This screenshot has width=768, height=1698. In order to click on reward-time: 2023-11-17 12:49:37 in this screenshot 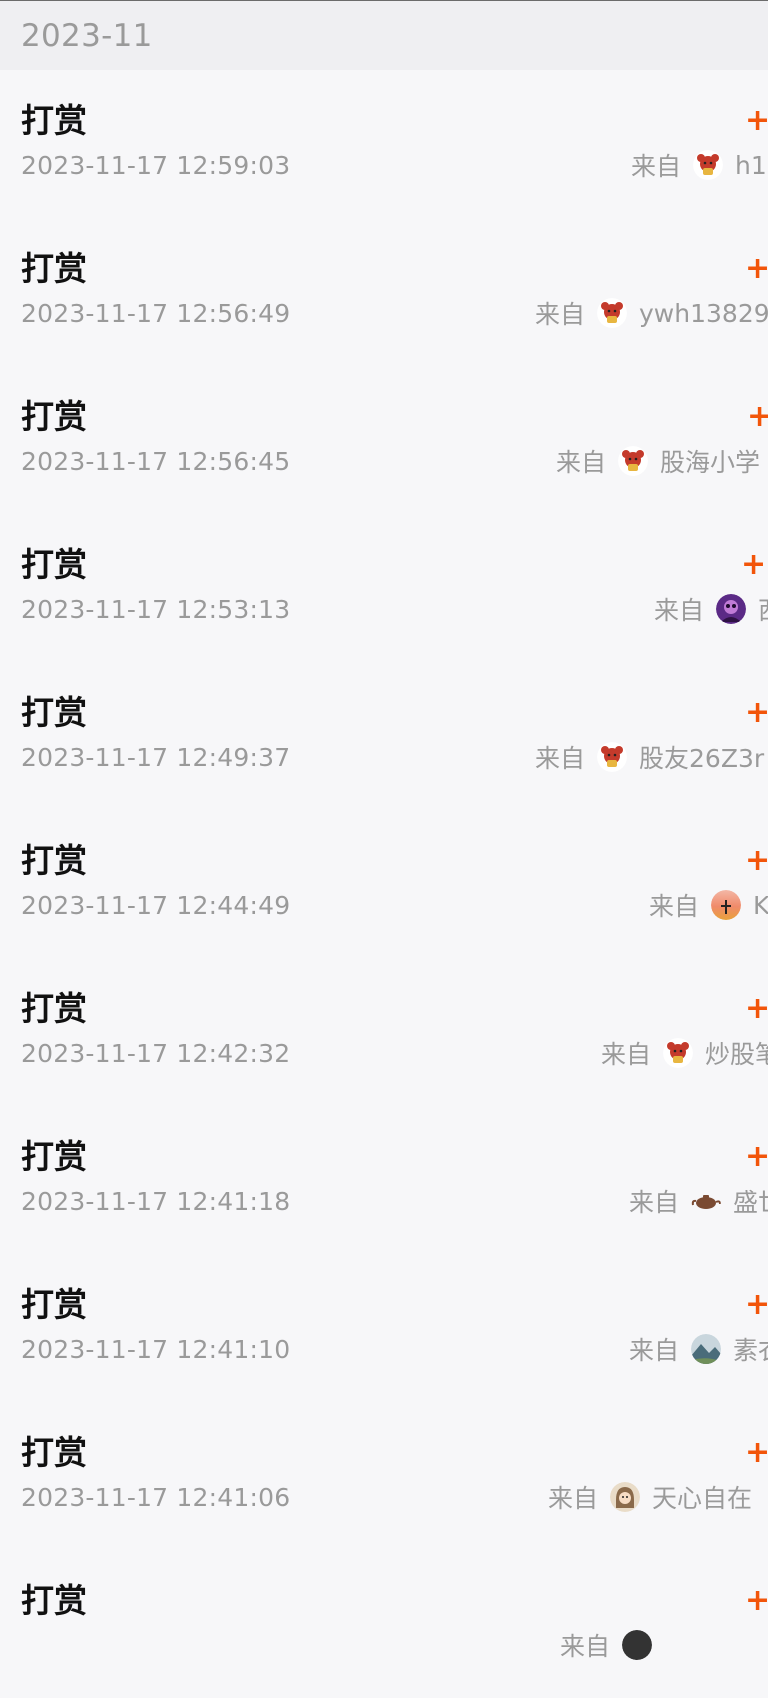, I will do `click(156, 757)`.